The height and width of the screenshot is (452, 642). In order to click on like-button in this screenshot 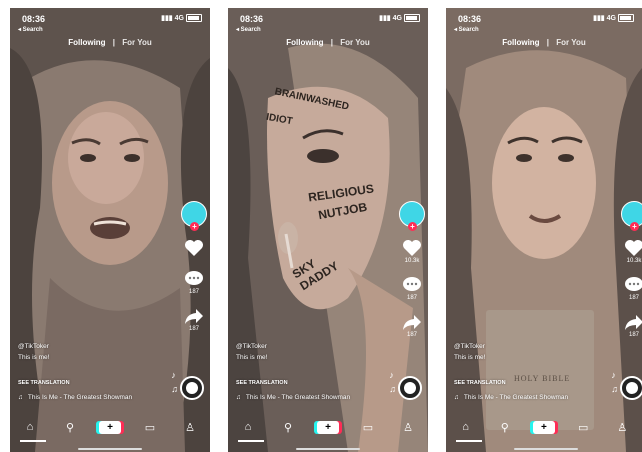, I will do `click(194, 248)`.